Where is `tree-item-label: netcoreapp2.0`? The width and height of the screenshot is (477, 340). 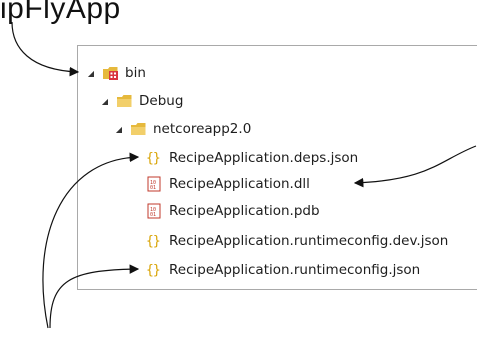 tree-item-label: netcoreapp2.0 is located at coordinates (202, 129).